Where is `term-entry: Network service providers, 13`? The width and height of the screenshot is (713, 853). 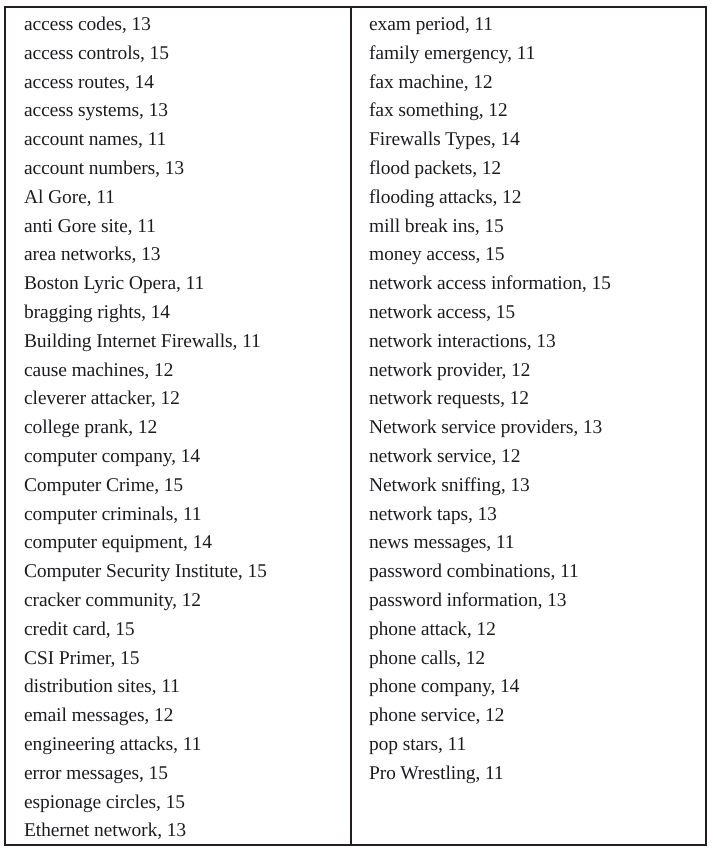 term-entry: Network service providers, 13 is located at coordinates (486, 428).